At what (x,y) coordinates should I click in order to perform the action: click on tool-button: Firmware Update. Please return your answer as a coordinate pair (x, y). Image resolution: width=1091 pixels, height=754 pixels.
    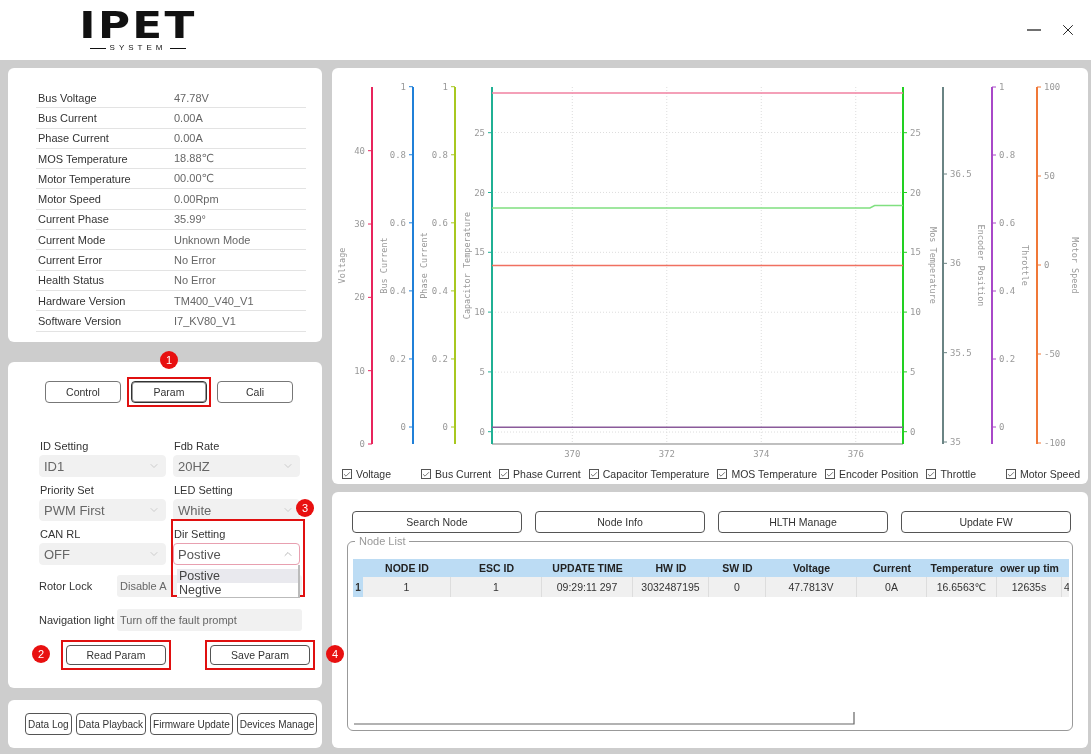
    Looking at the image, I should click on (191, 724).